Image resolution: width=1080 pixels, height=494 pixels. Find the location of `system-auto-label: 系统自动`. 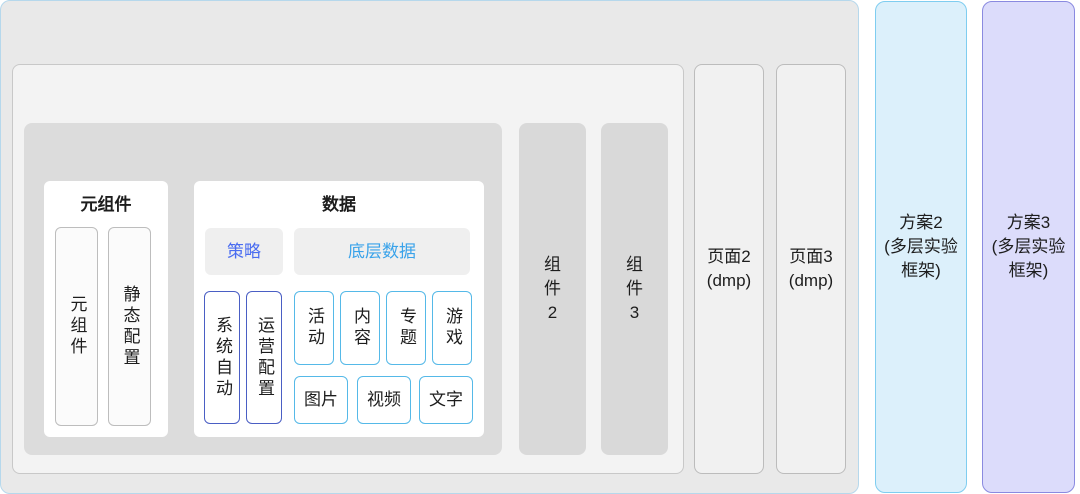

system-auto-label: 系统自动 is located at coordinates (222, 357).